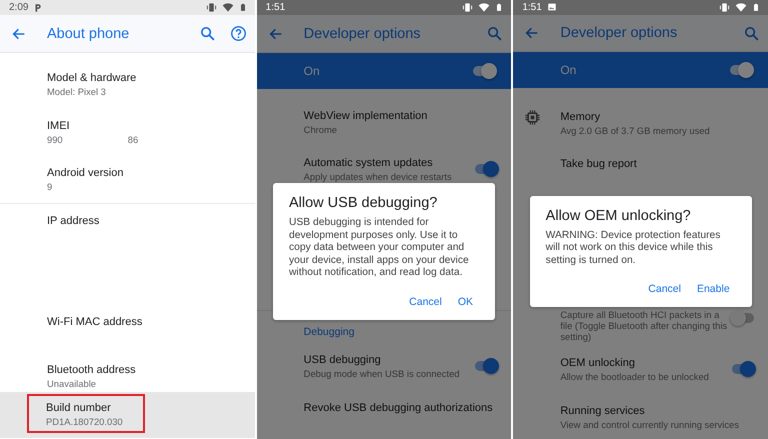  Describe the element at coordinates (363, 203) in the screenshot. I see `dialog-title: Allow USB debugging?` at that location.